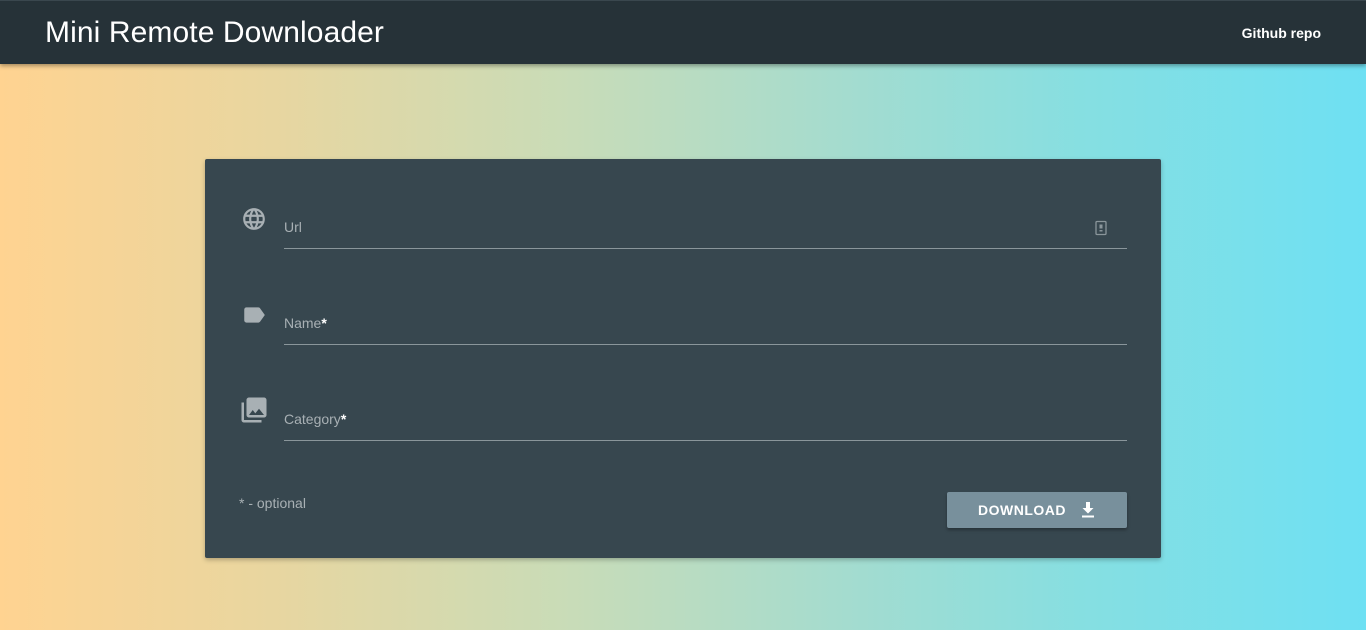 This screenshot has width=1366, height=630. I want to click on category-field: Category*, so click(683, 421).